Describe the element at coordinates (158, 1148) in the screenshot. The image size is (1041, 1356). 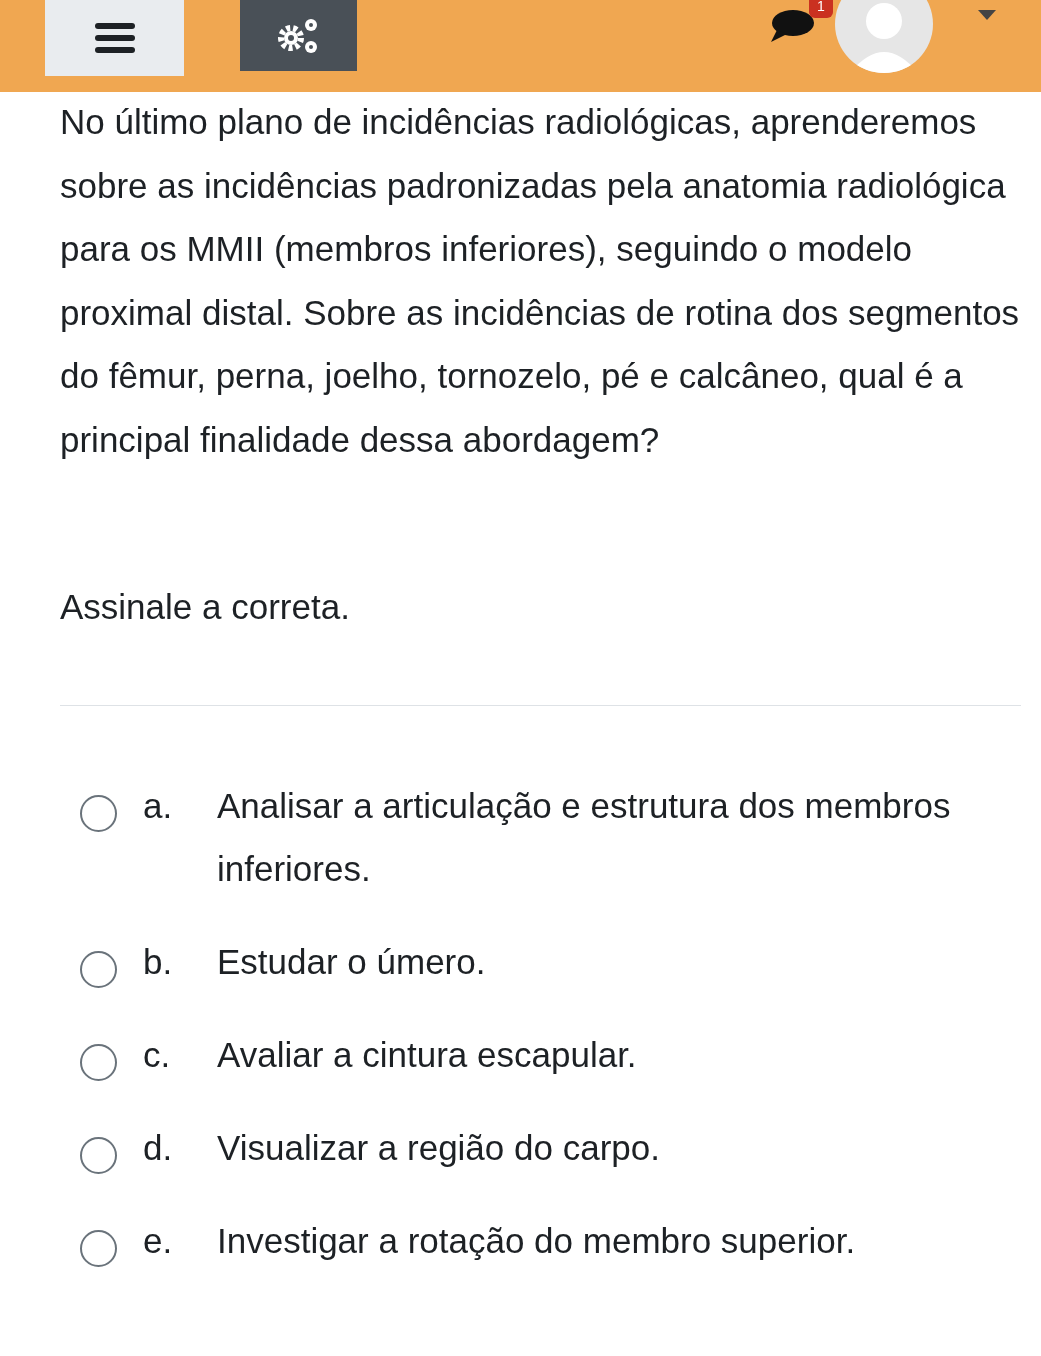
I see `option-letter: d.` at that location.